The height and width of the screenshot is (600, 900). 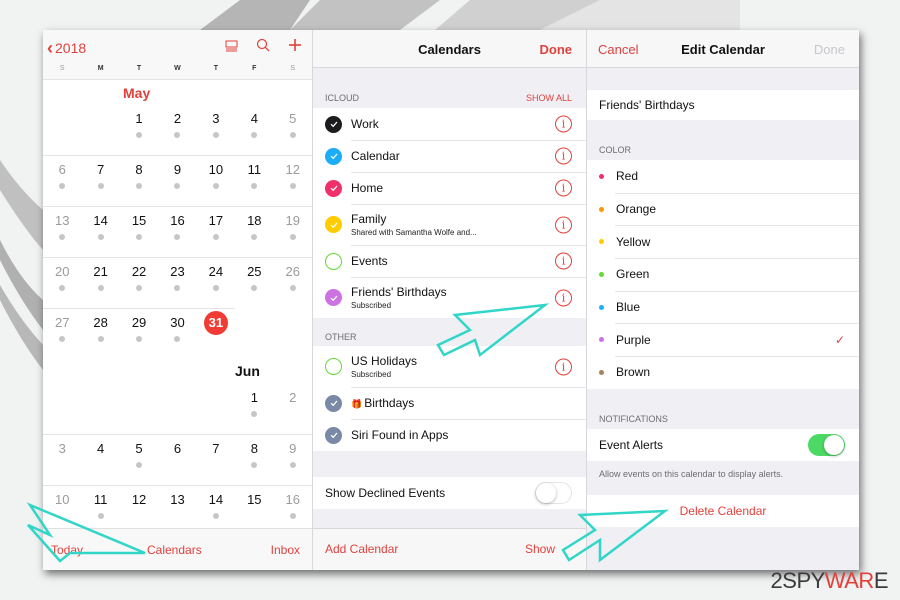 What do you see at coordinates (139, 282) in the screenshot?
I see `day-cell: 22` at bounding box center [139, 282].